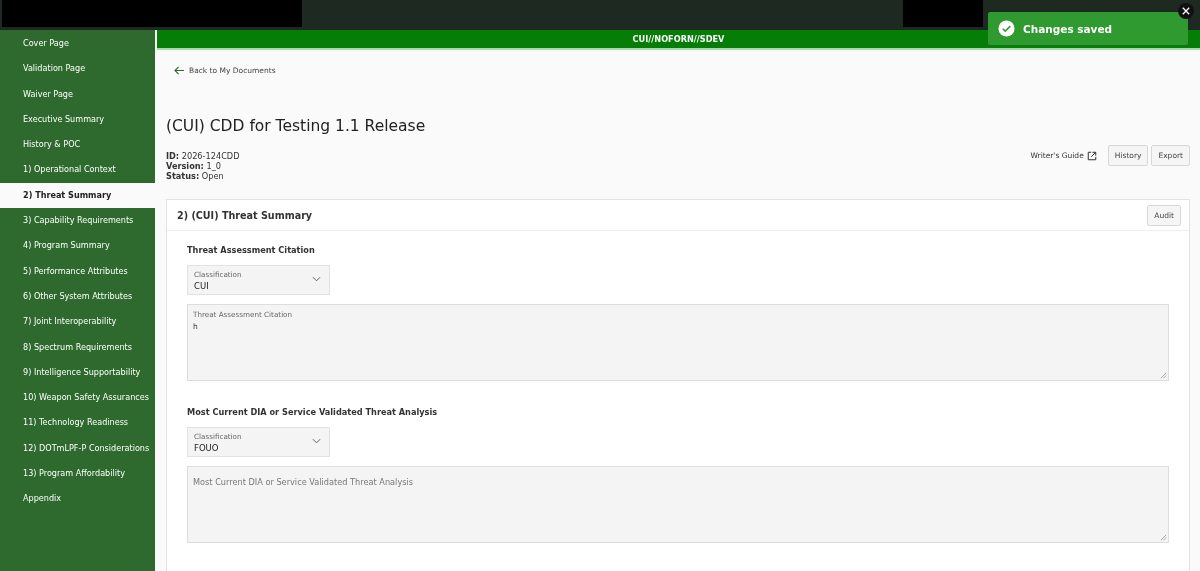 This screenshot has width=1200, height=571. I want to click on close-icon, so click(1186, 11).